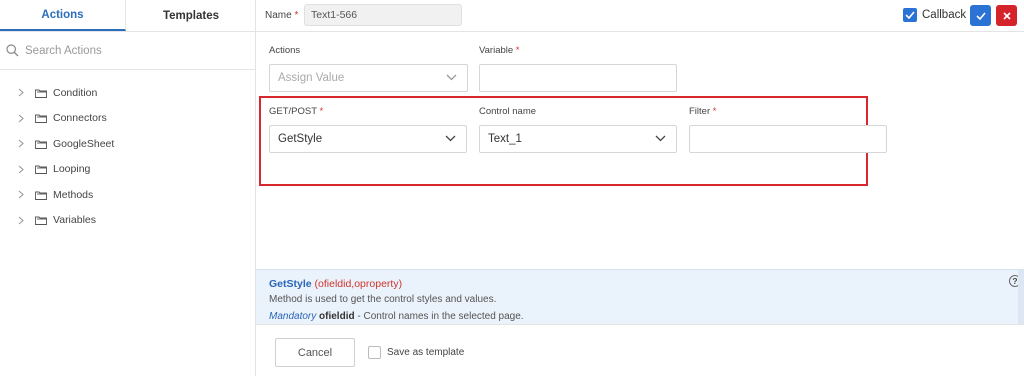 The image size is (1024, 376). I want to click on control-name-label: Control name, so click(508, 111).